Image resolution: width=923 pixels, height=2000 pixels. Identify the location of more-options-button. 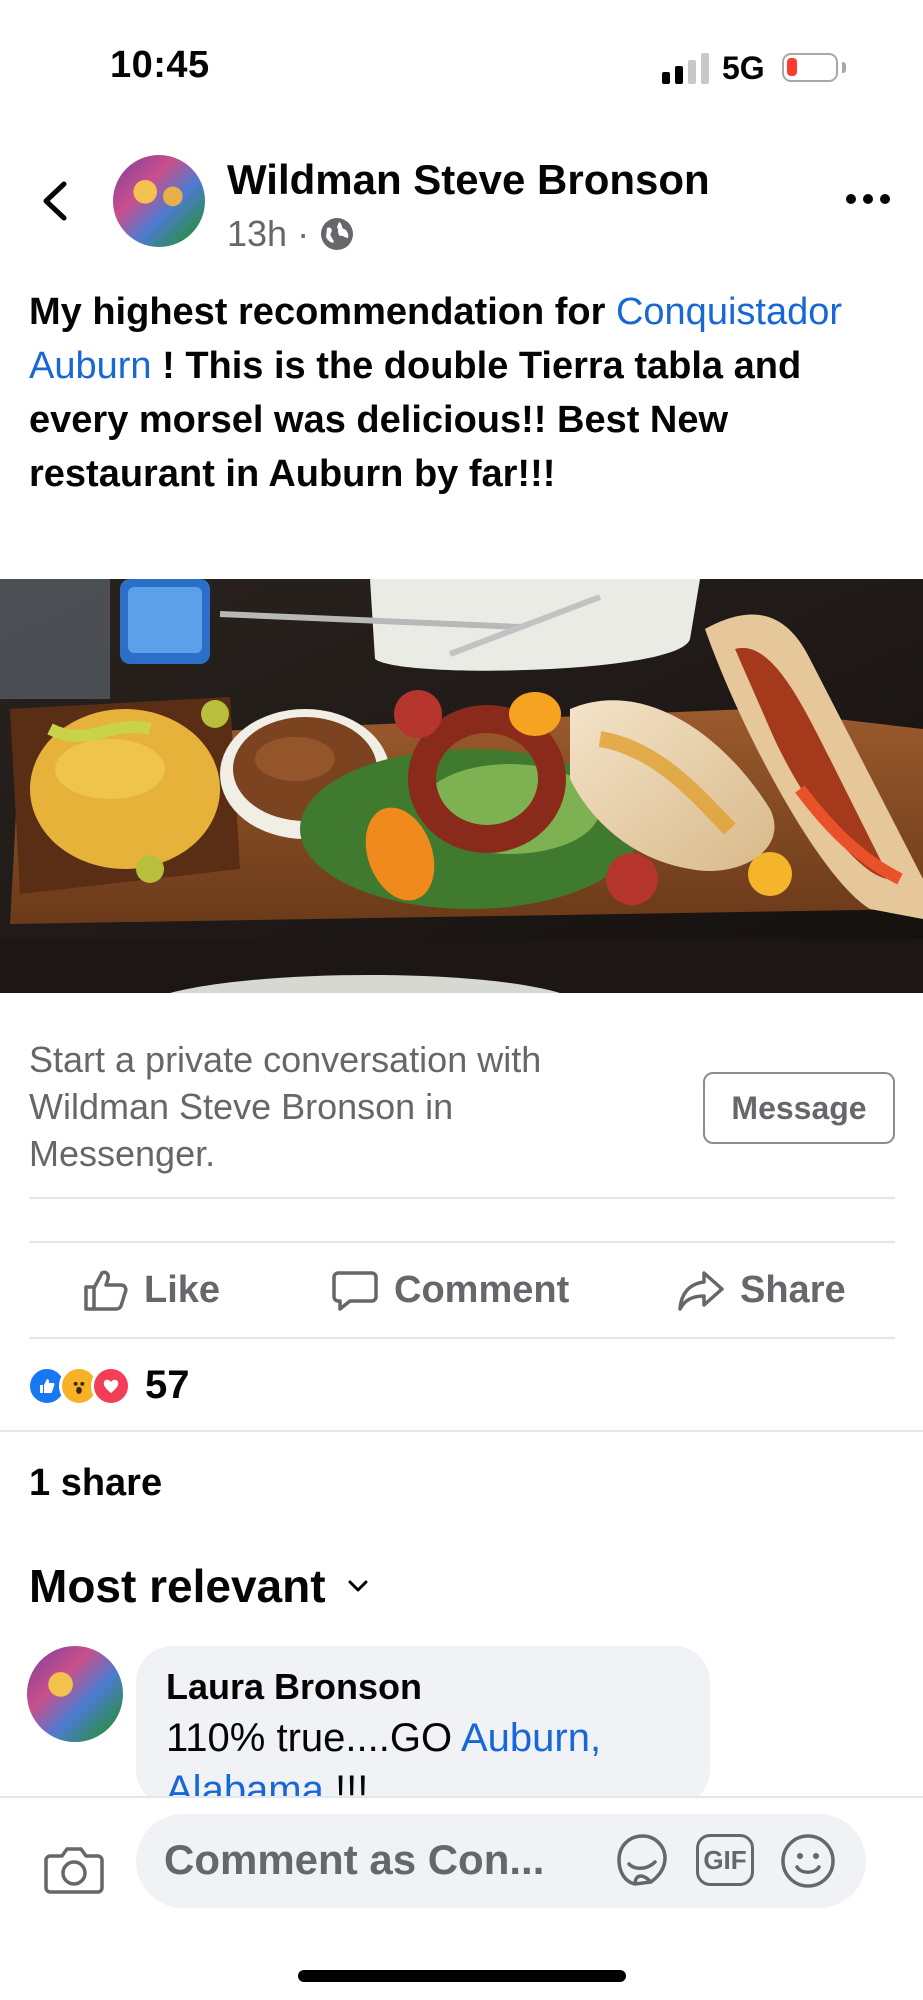
(868, 201).